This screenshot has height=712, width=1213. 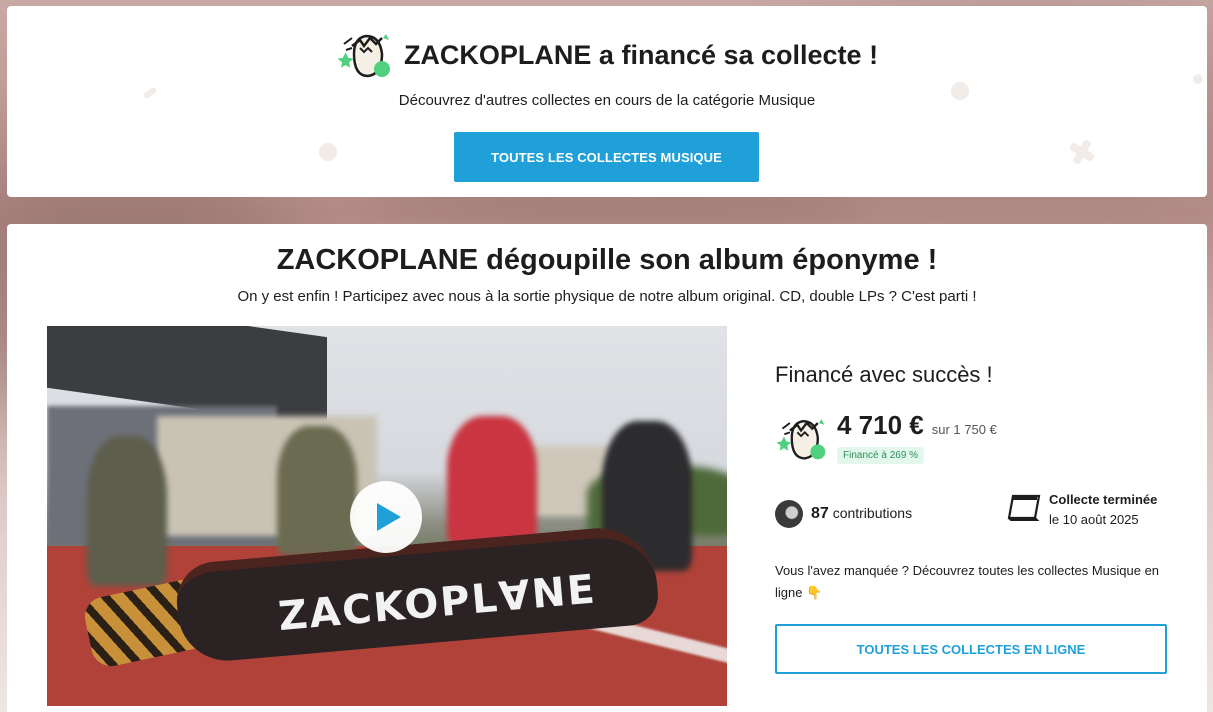 What do you see at coordinates (1082, 509) in the screenshot?
I see `collect-ended: Collecte terminée le 10 août 2025` at bounding box center [1082, 509].